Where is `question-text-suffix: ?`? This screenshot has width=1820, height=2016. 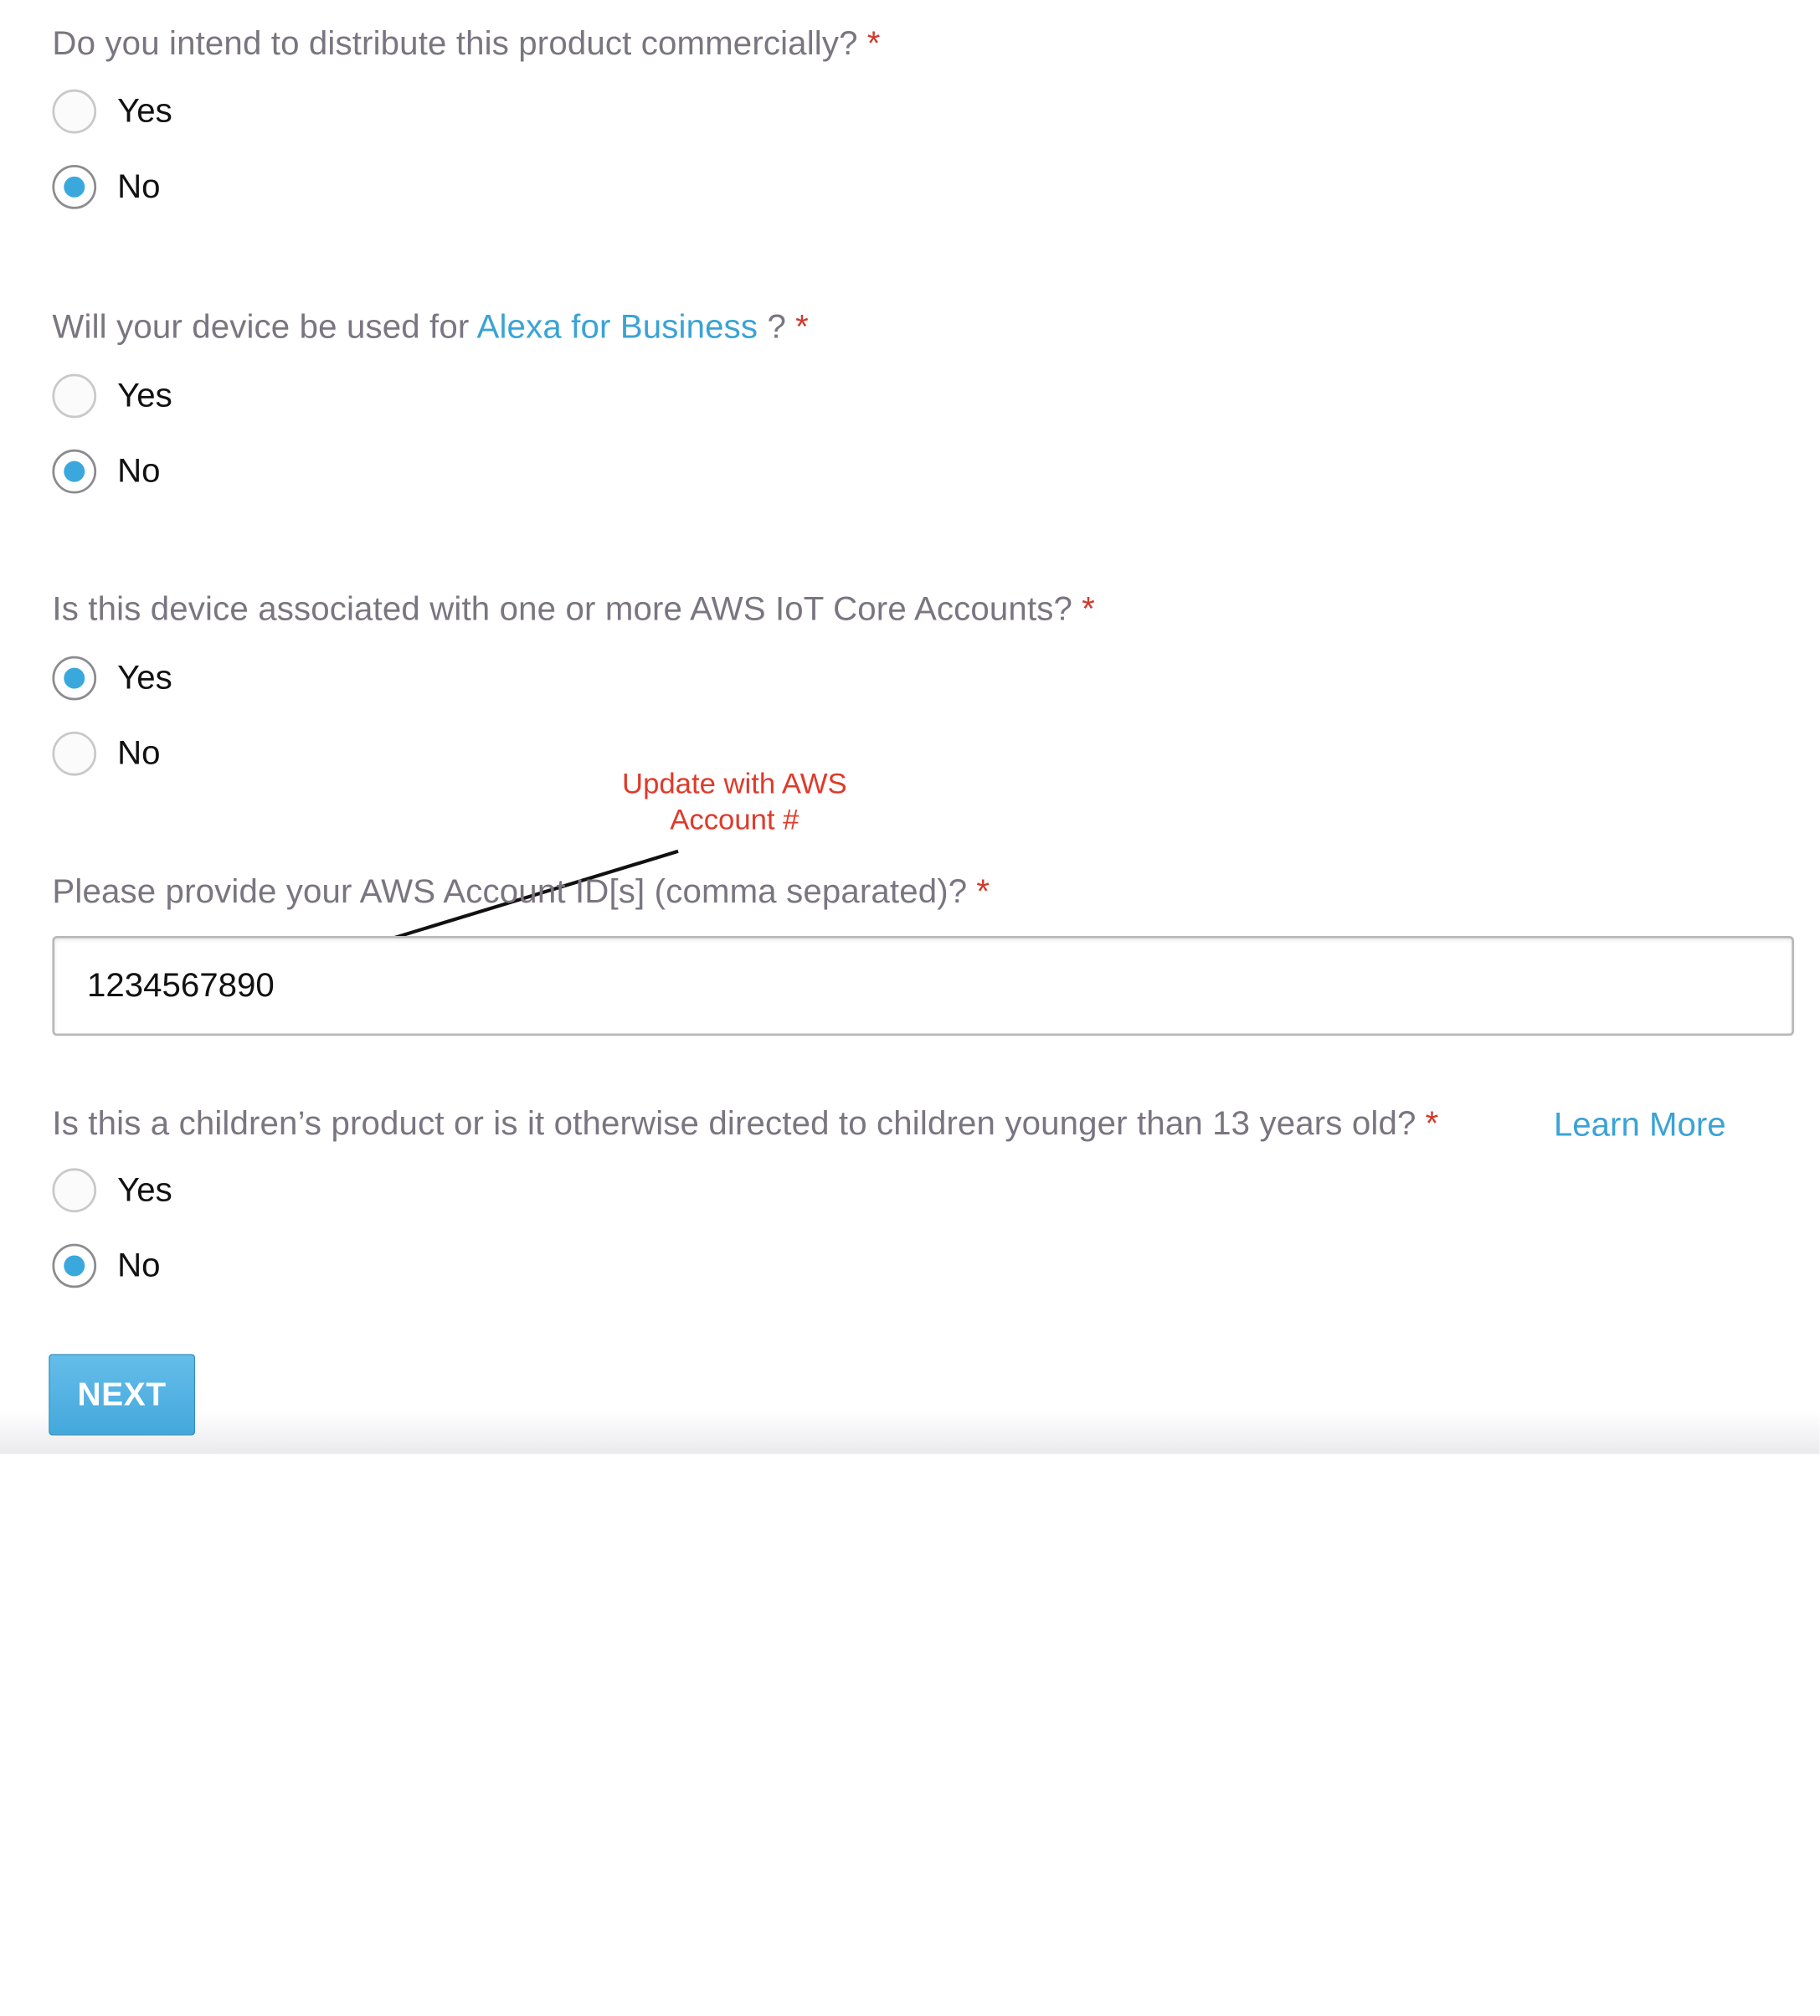
question-text-suffix: ? is located at coordinates (773, 327).